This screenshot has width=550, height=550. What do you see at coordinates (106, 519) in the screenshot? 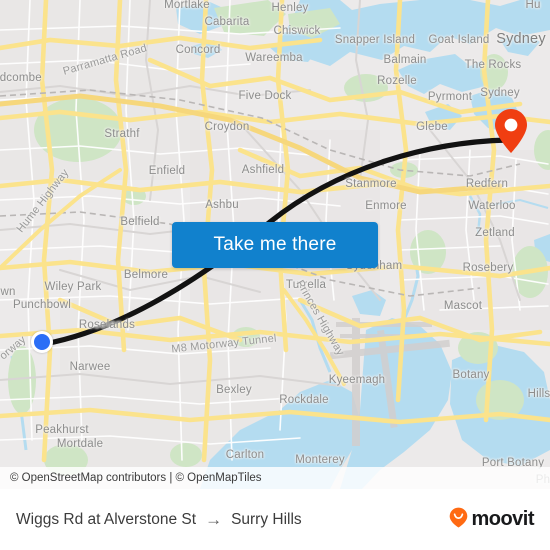
I see `trip-origin-label: Wiggs Rd at Alverstone St` at bounding box center [106, 519].